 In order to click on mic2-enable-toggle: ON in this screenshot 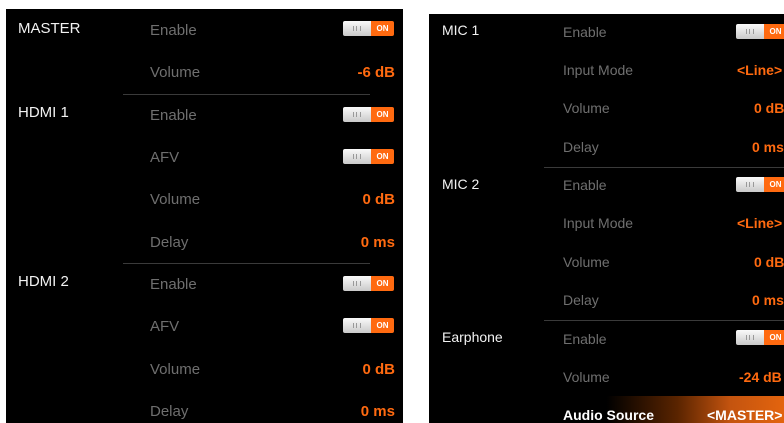, I will do `click(760, 184)`.